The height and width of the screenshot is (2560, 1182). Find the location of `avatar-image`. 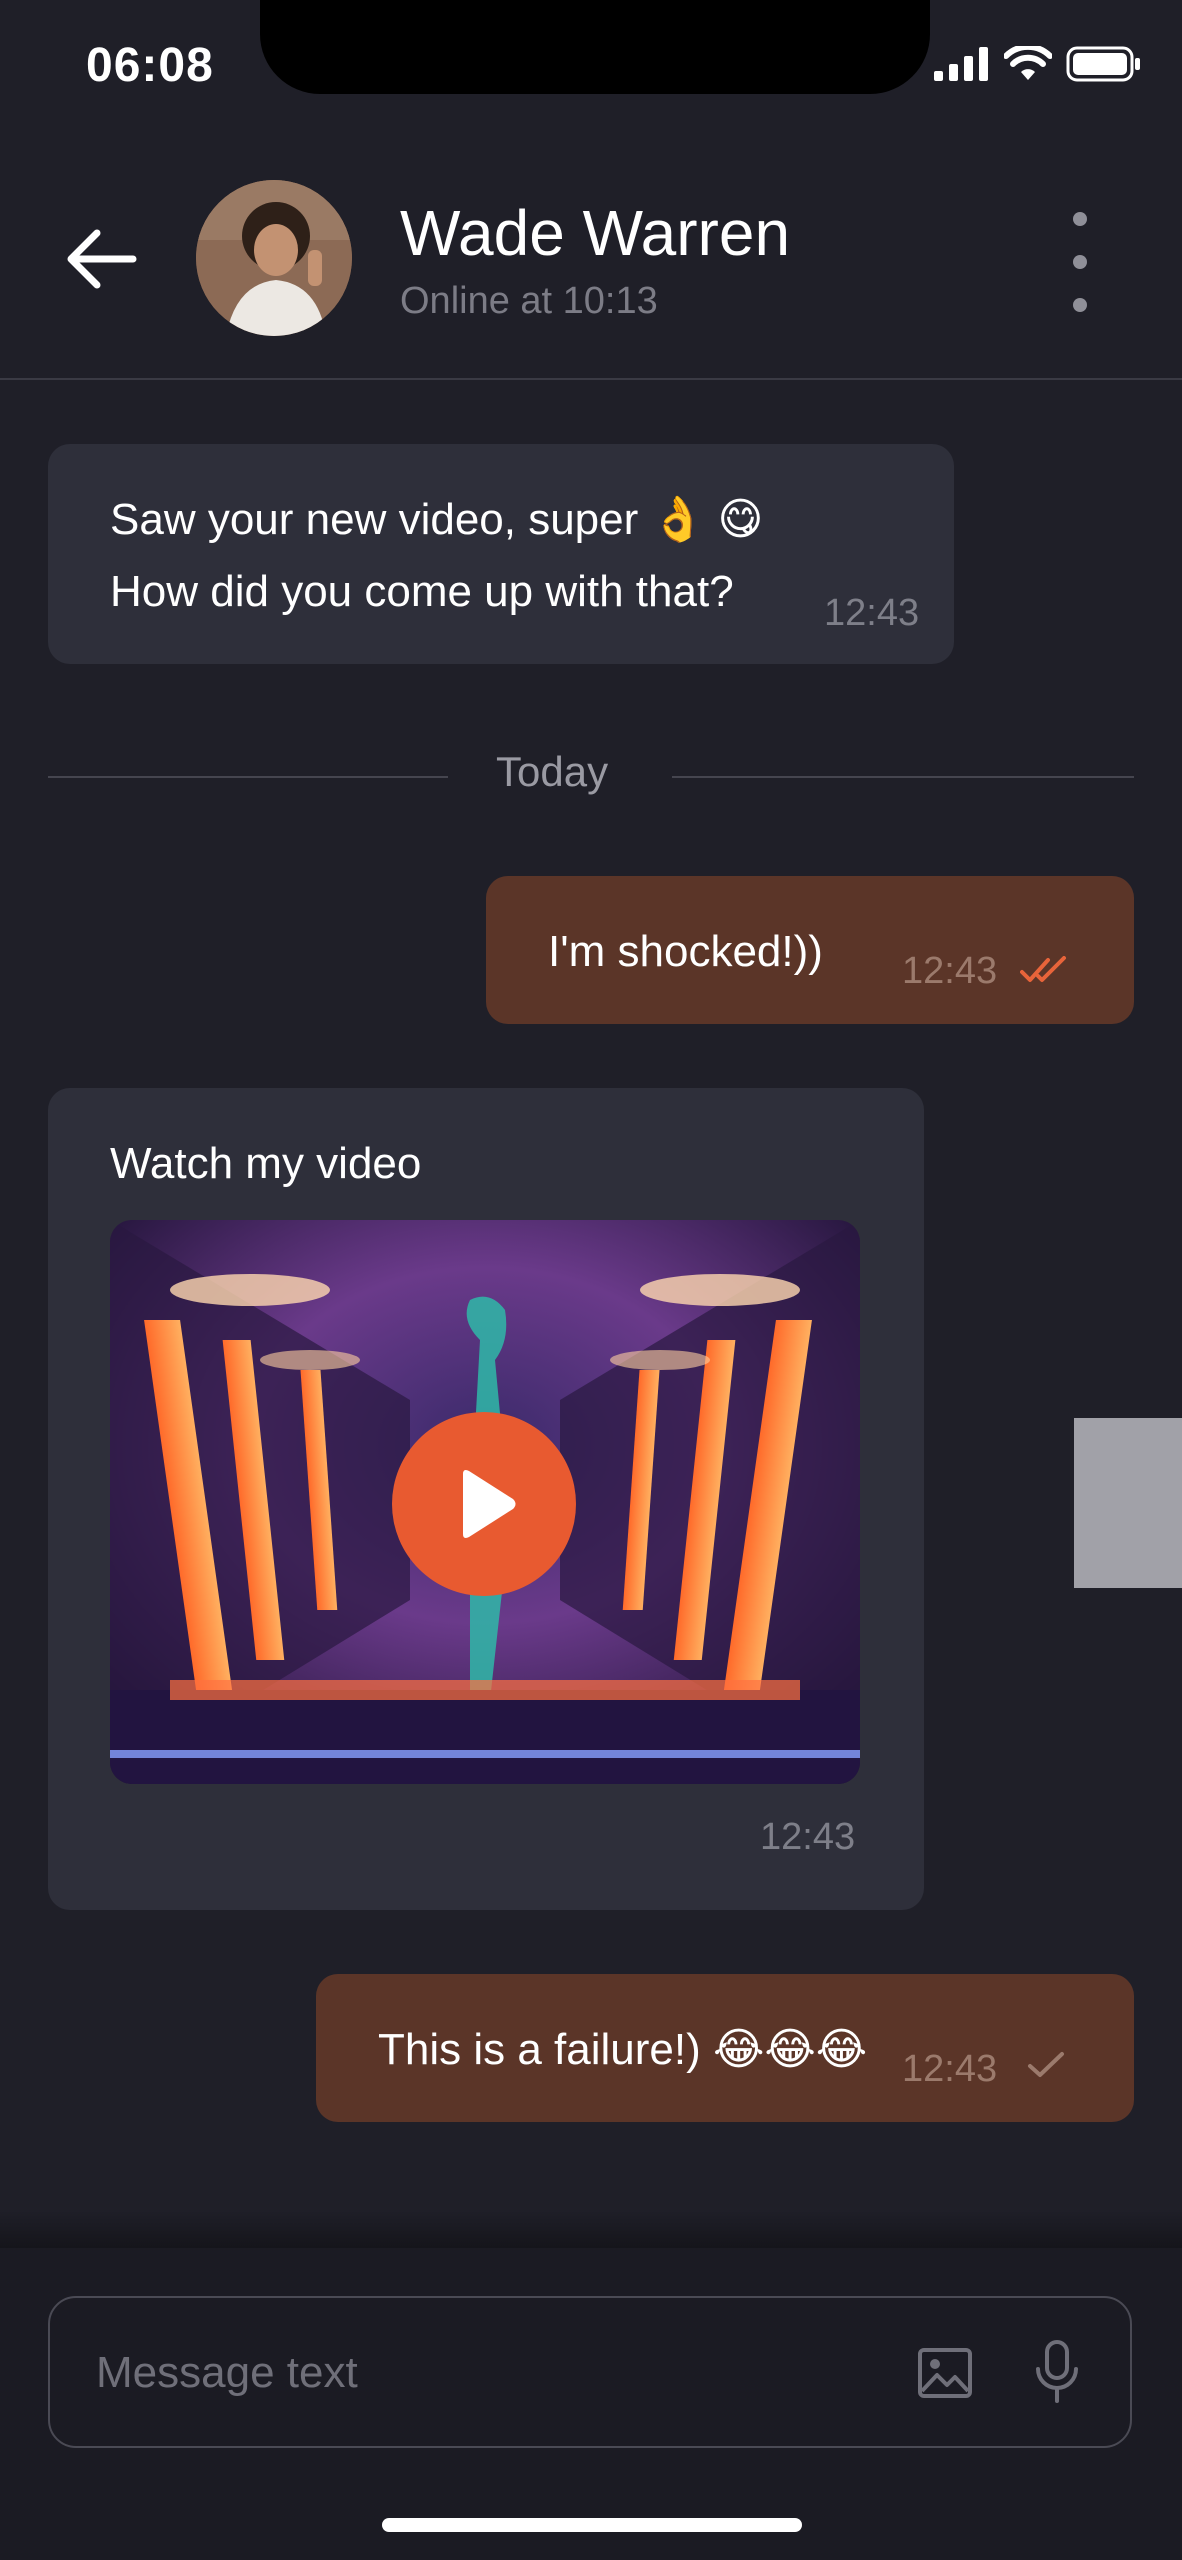

avatar-image is located at coordinates (274, 258).